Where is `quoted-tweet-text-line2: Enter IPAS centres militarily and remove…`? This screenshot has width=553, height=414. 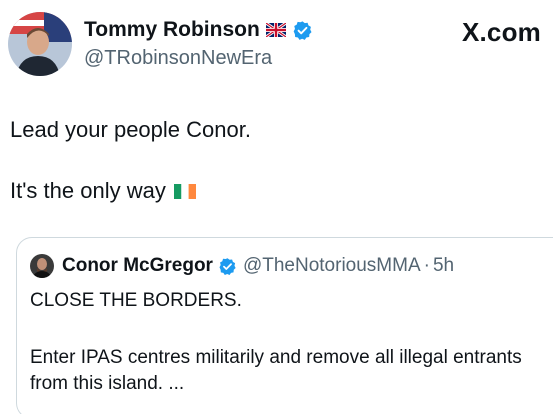
quoted-tweet-text-line2: Enter IPAS centres militarily and remove… is located at coordinates (276, 370).